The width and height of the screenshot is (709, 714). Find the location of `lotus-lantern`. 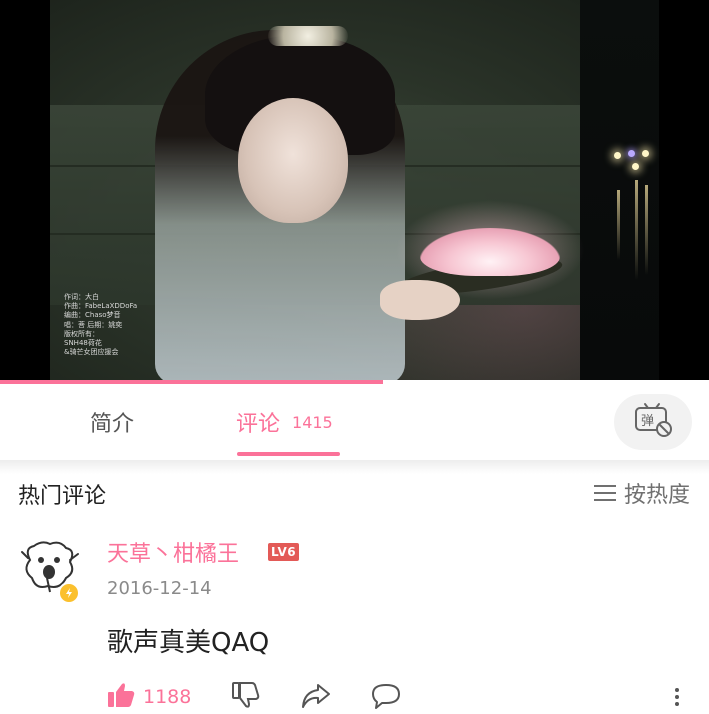

lotus-lantern is located at coordinates (490, 252).